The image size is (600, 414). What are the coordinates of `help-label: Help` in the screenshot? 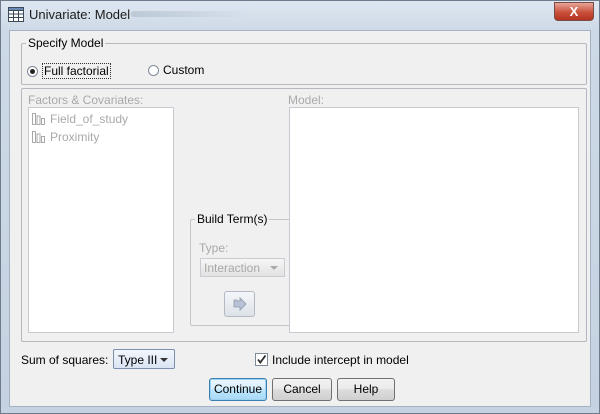 It's located at (366, 389).